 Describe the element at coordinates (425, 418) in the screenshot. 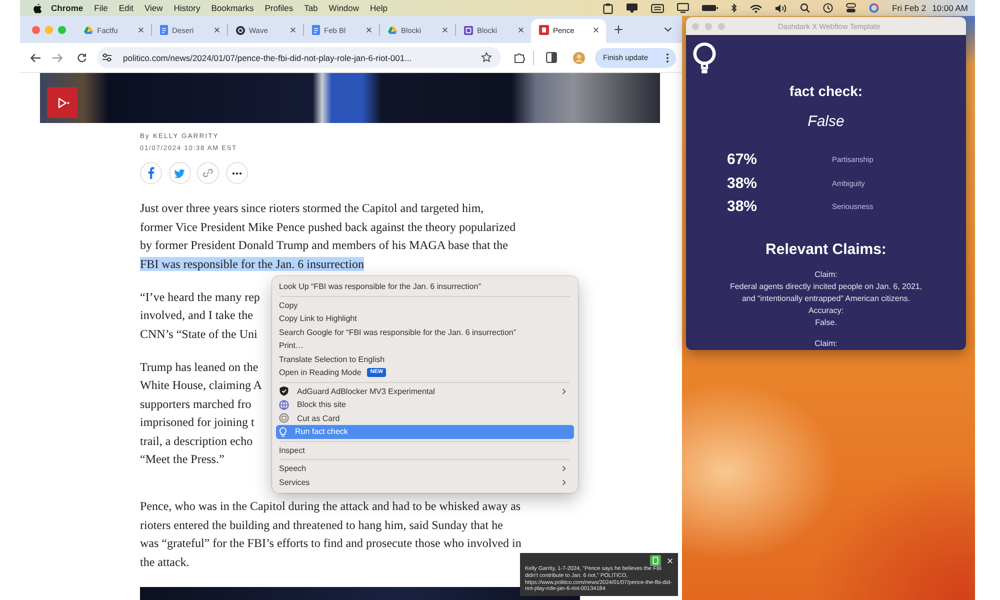

I see `menu-item: Cut as Card` at that location.